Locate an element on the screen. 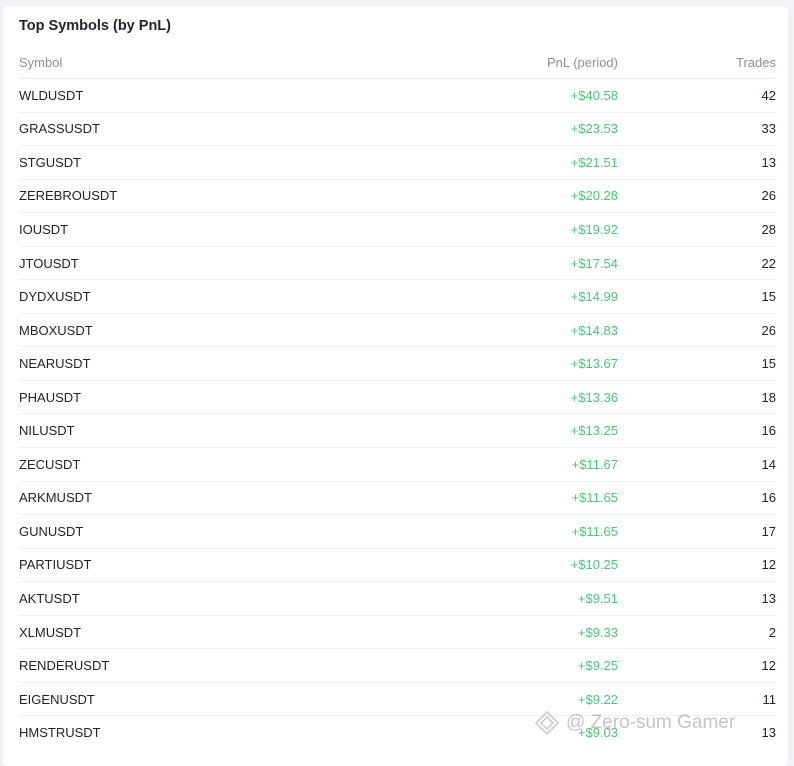  cell-trades: 11 is located at coordinates (769, 699).